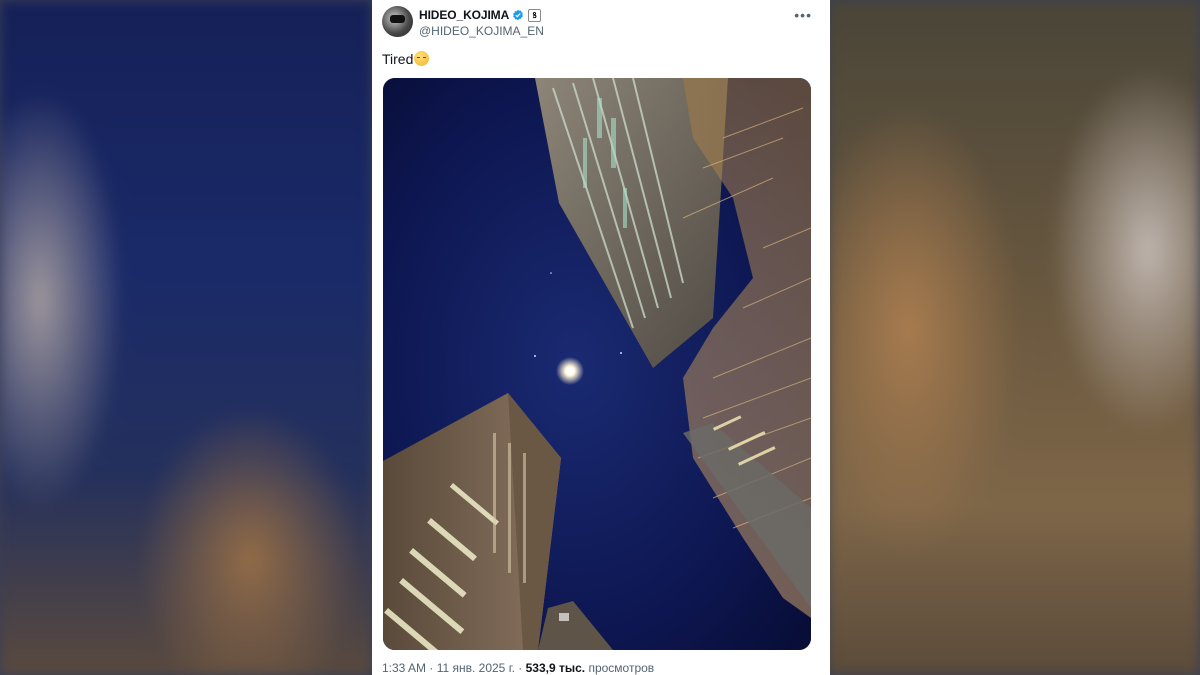  What do you see at coordinates (404, 668) in the screenshot?
I see `tweet-time: 1:33 AM` at bounding box center [404, 668].